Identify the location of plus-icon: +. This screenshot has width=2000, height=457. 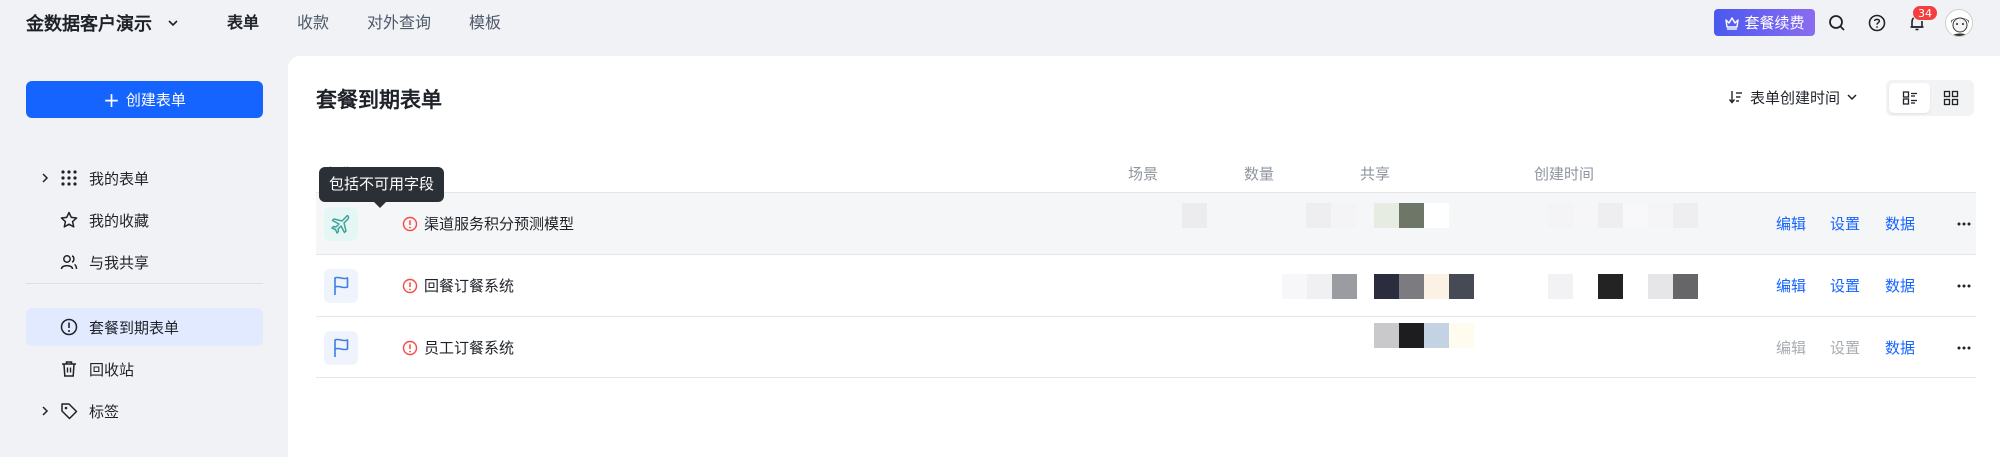
(111, 99).